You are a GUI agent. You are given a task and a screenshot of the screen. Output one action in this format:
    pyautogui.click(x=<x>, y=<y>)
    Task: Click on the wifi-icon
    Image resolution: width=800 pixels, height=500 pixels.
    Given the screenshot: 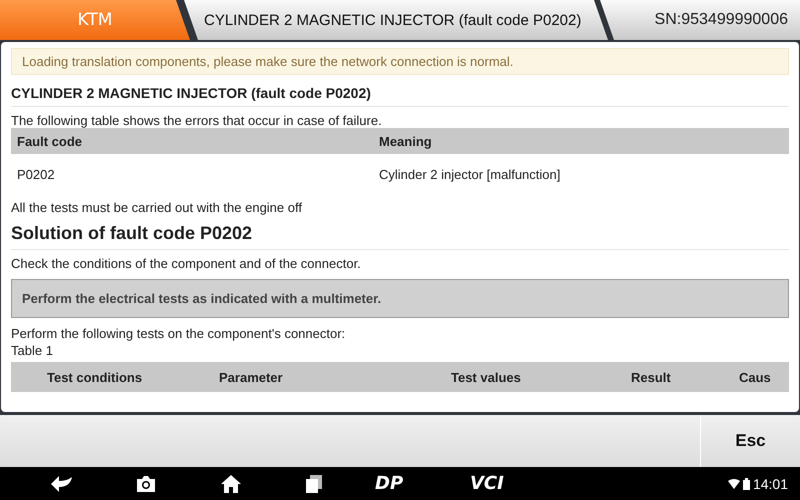 What is the action you would take?
    pyautogui.click(x=734, y=483)
    